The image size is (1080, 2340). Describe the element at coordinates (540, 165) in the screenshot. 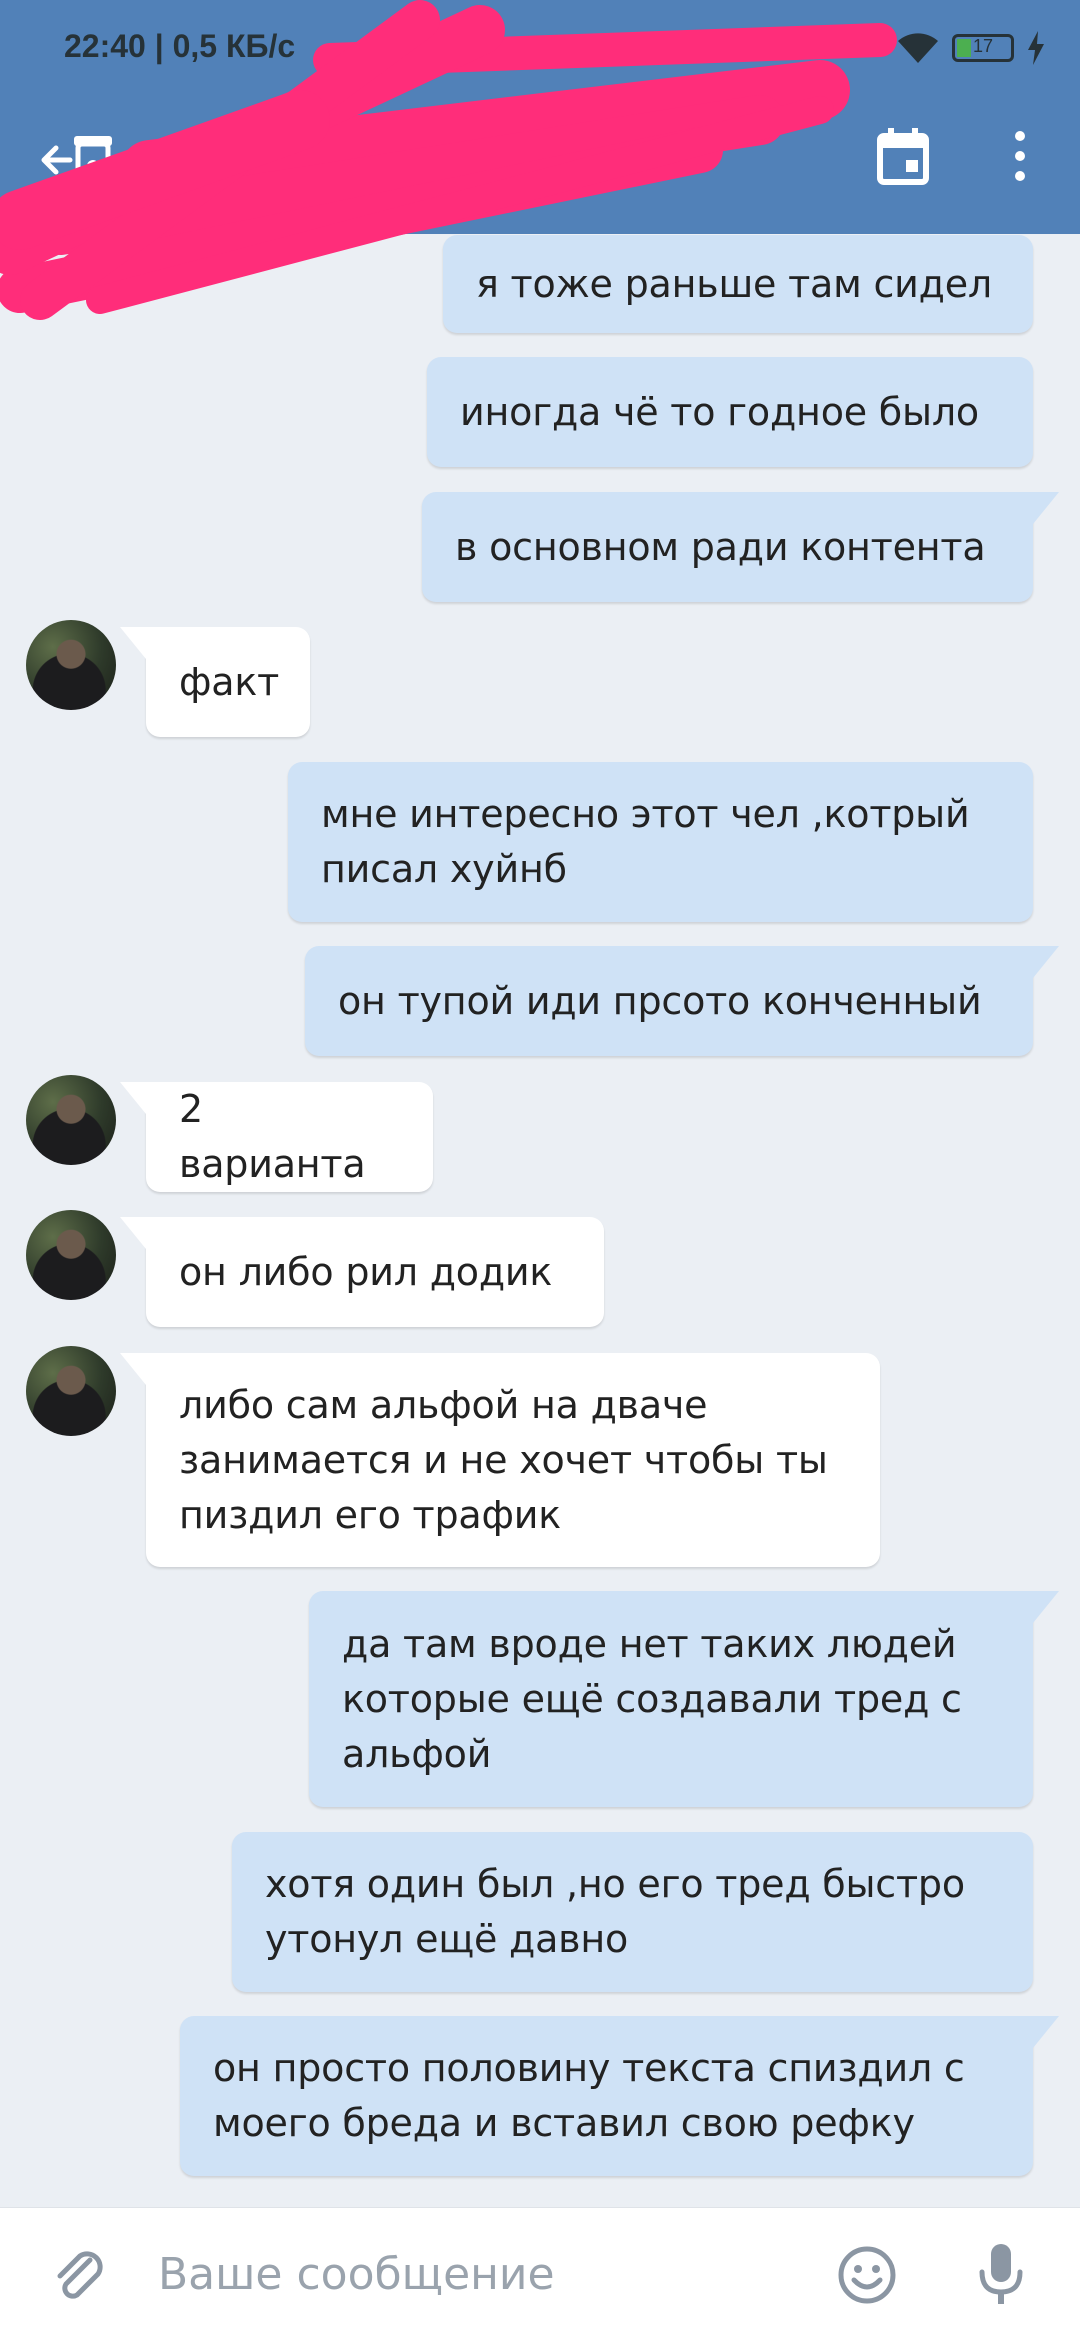

I see `toolbar` at that location.